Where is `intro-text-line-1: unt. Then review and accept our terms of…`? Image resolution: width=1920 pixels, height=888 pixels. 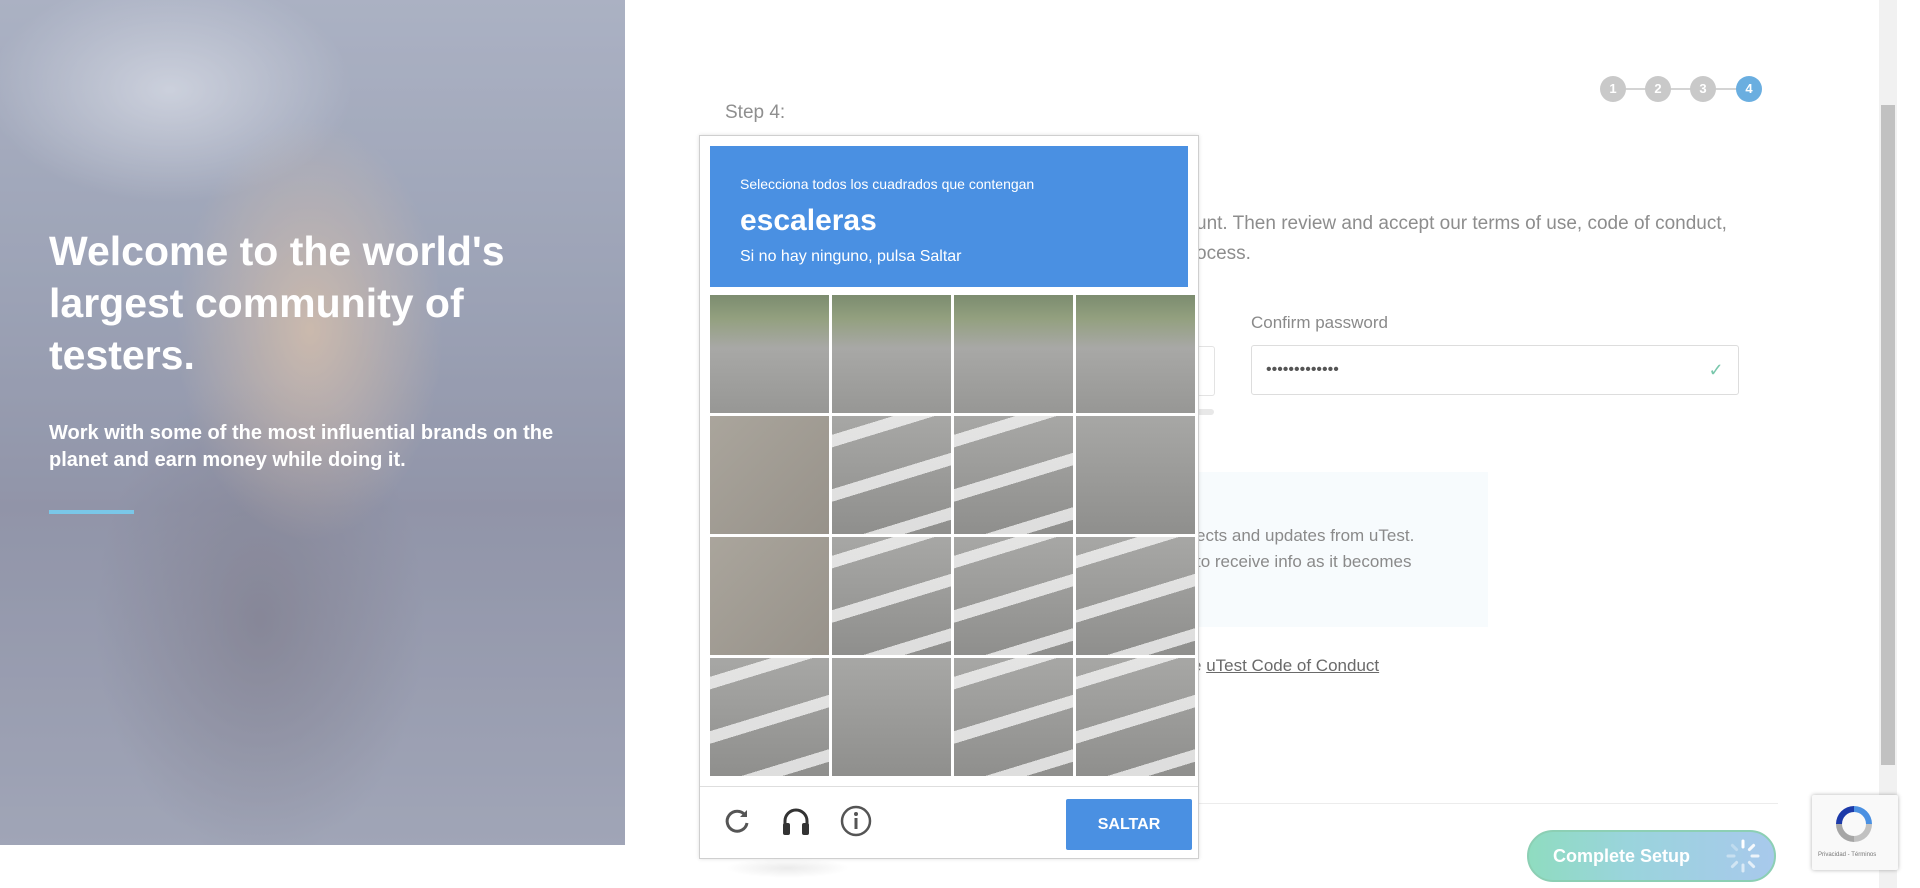 intro-text-line-1: unt. Then review and accept our terms of… is located at coordinates (1461, 223).